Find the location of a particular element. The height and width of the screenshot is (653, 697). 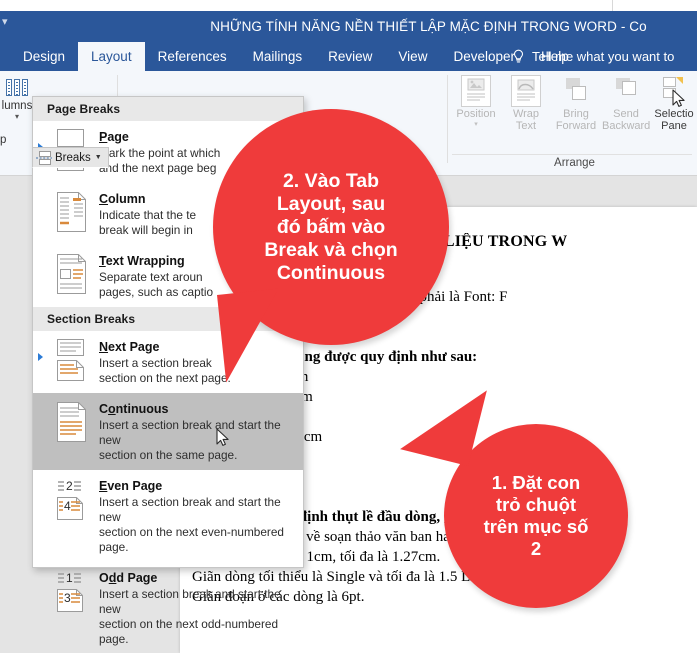

menu-item-page-title: Page is located at coordinates (114, 137).